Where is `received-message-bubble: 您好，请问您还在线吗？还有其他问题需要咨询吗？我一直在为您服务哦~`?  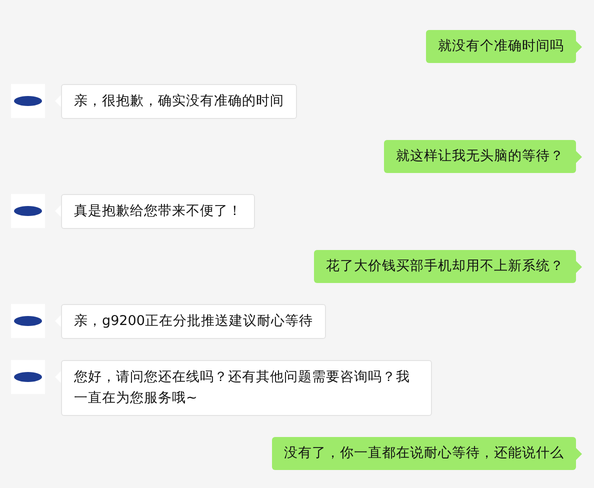 received-message-bubble: 您好，请问您还在线吗？还有其他问题需要咨询吗？我一直在为您服务哦~ is located at coordinates (246, 388).